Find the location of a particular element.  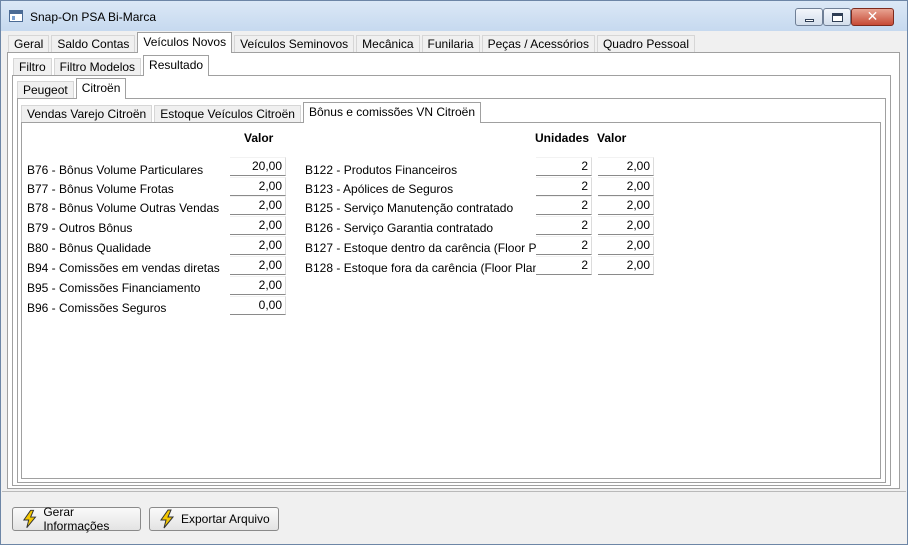

tab-veiculos-novos: Veículos Novos is located at coordinates (185, 42).